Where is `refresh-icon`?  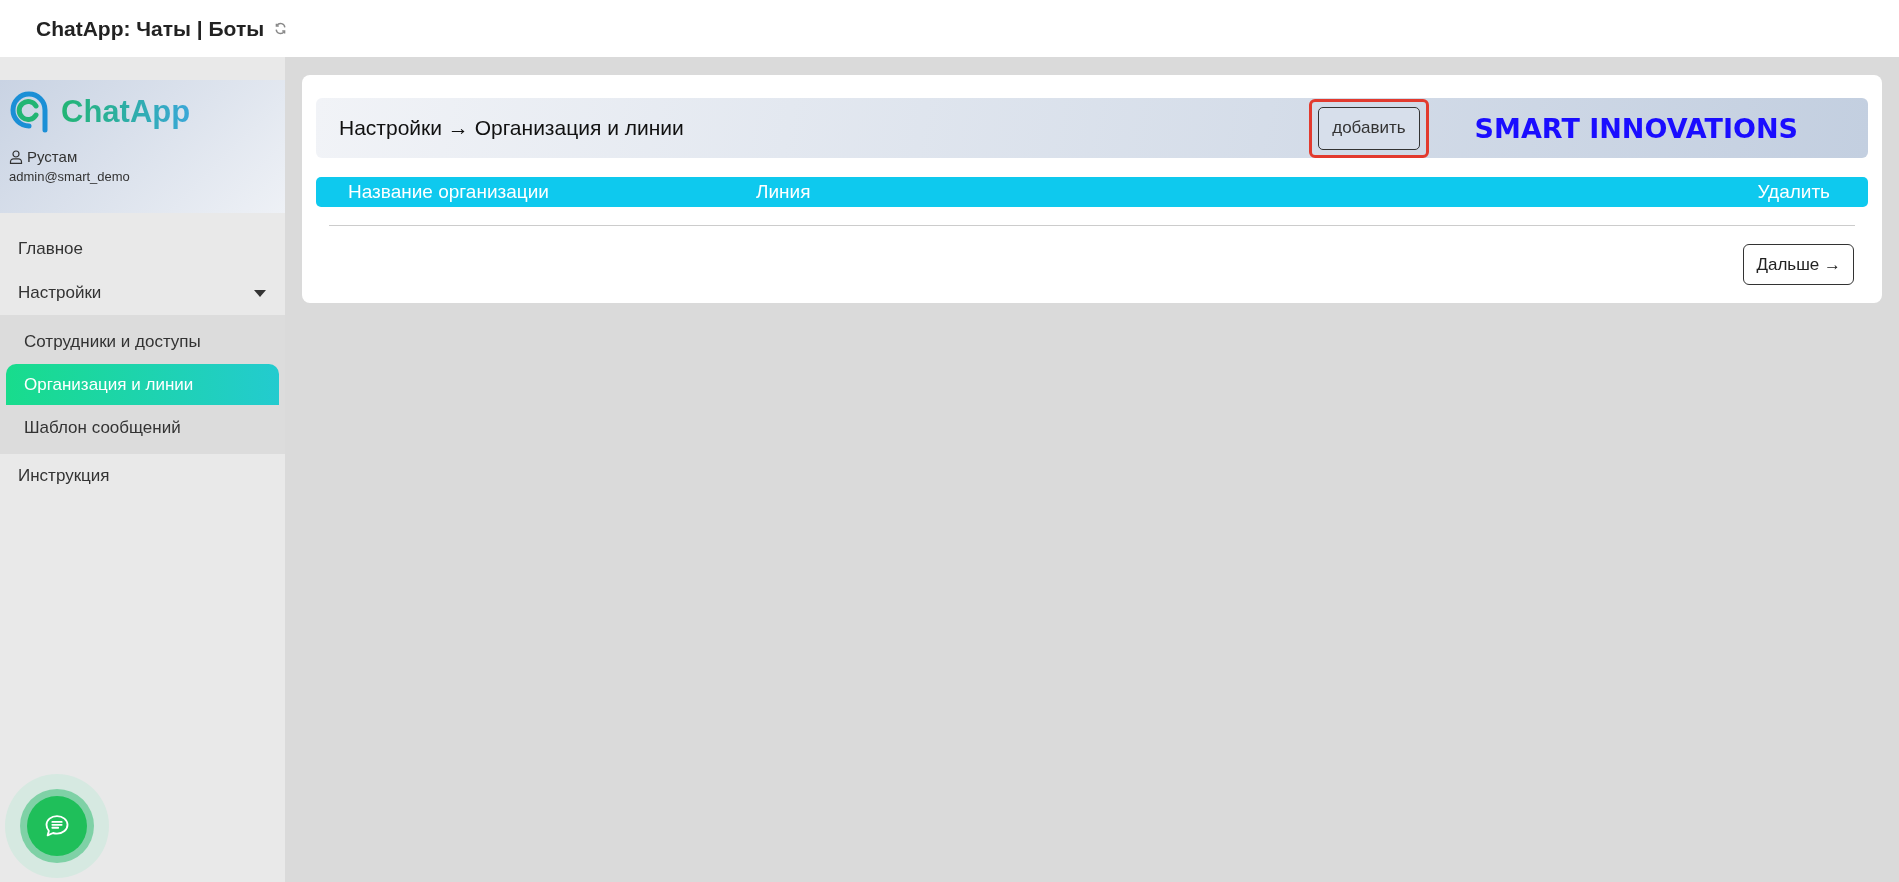 refresh-icon is located at coordinates (281, 28).